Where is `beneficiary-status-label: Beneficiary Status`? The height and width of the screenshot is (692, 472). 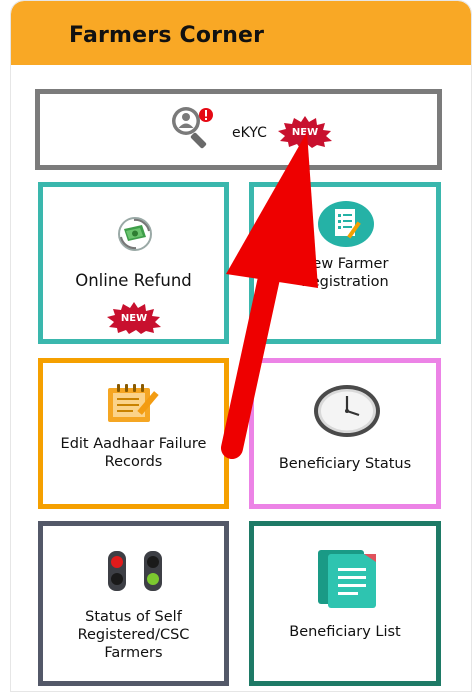 beneficiary-status-label: Beneficiary Status is located at coordinates (345, 464).